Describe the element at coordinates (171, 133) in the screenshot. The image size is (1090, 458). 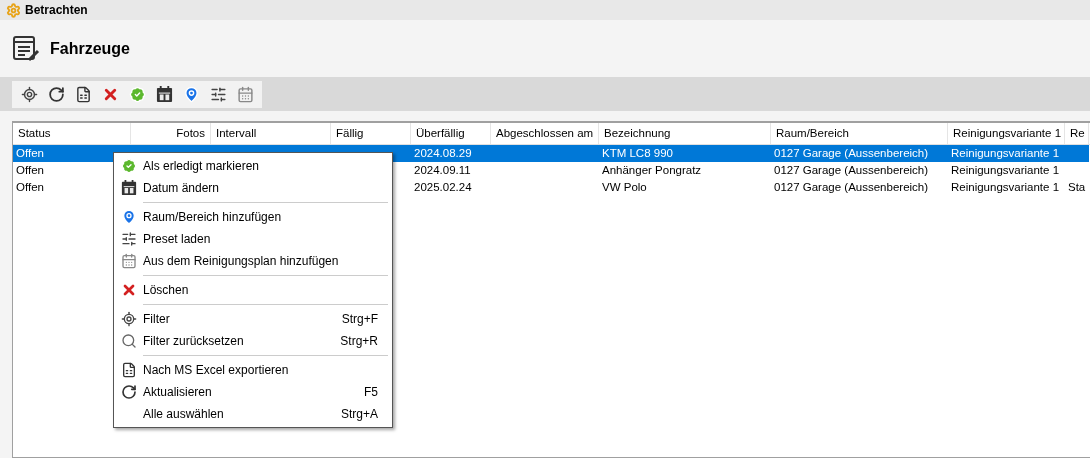
I see `column-header: Fotos` at that location.